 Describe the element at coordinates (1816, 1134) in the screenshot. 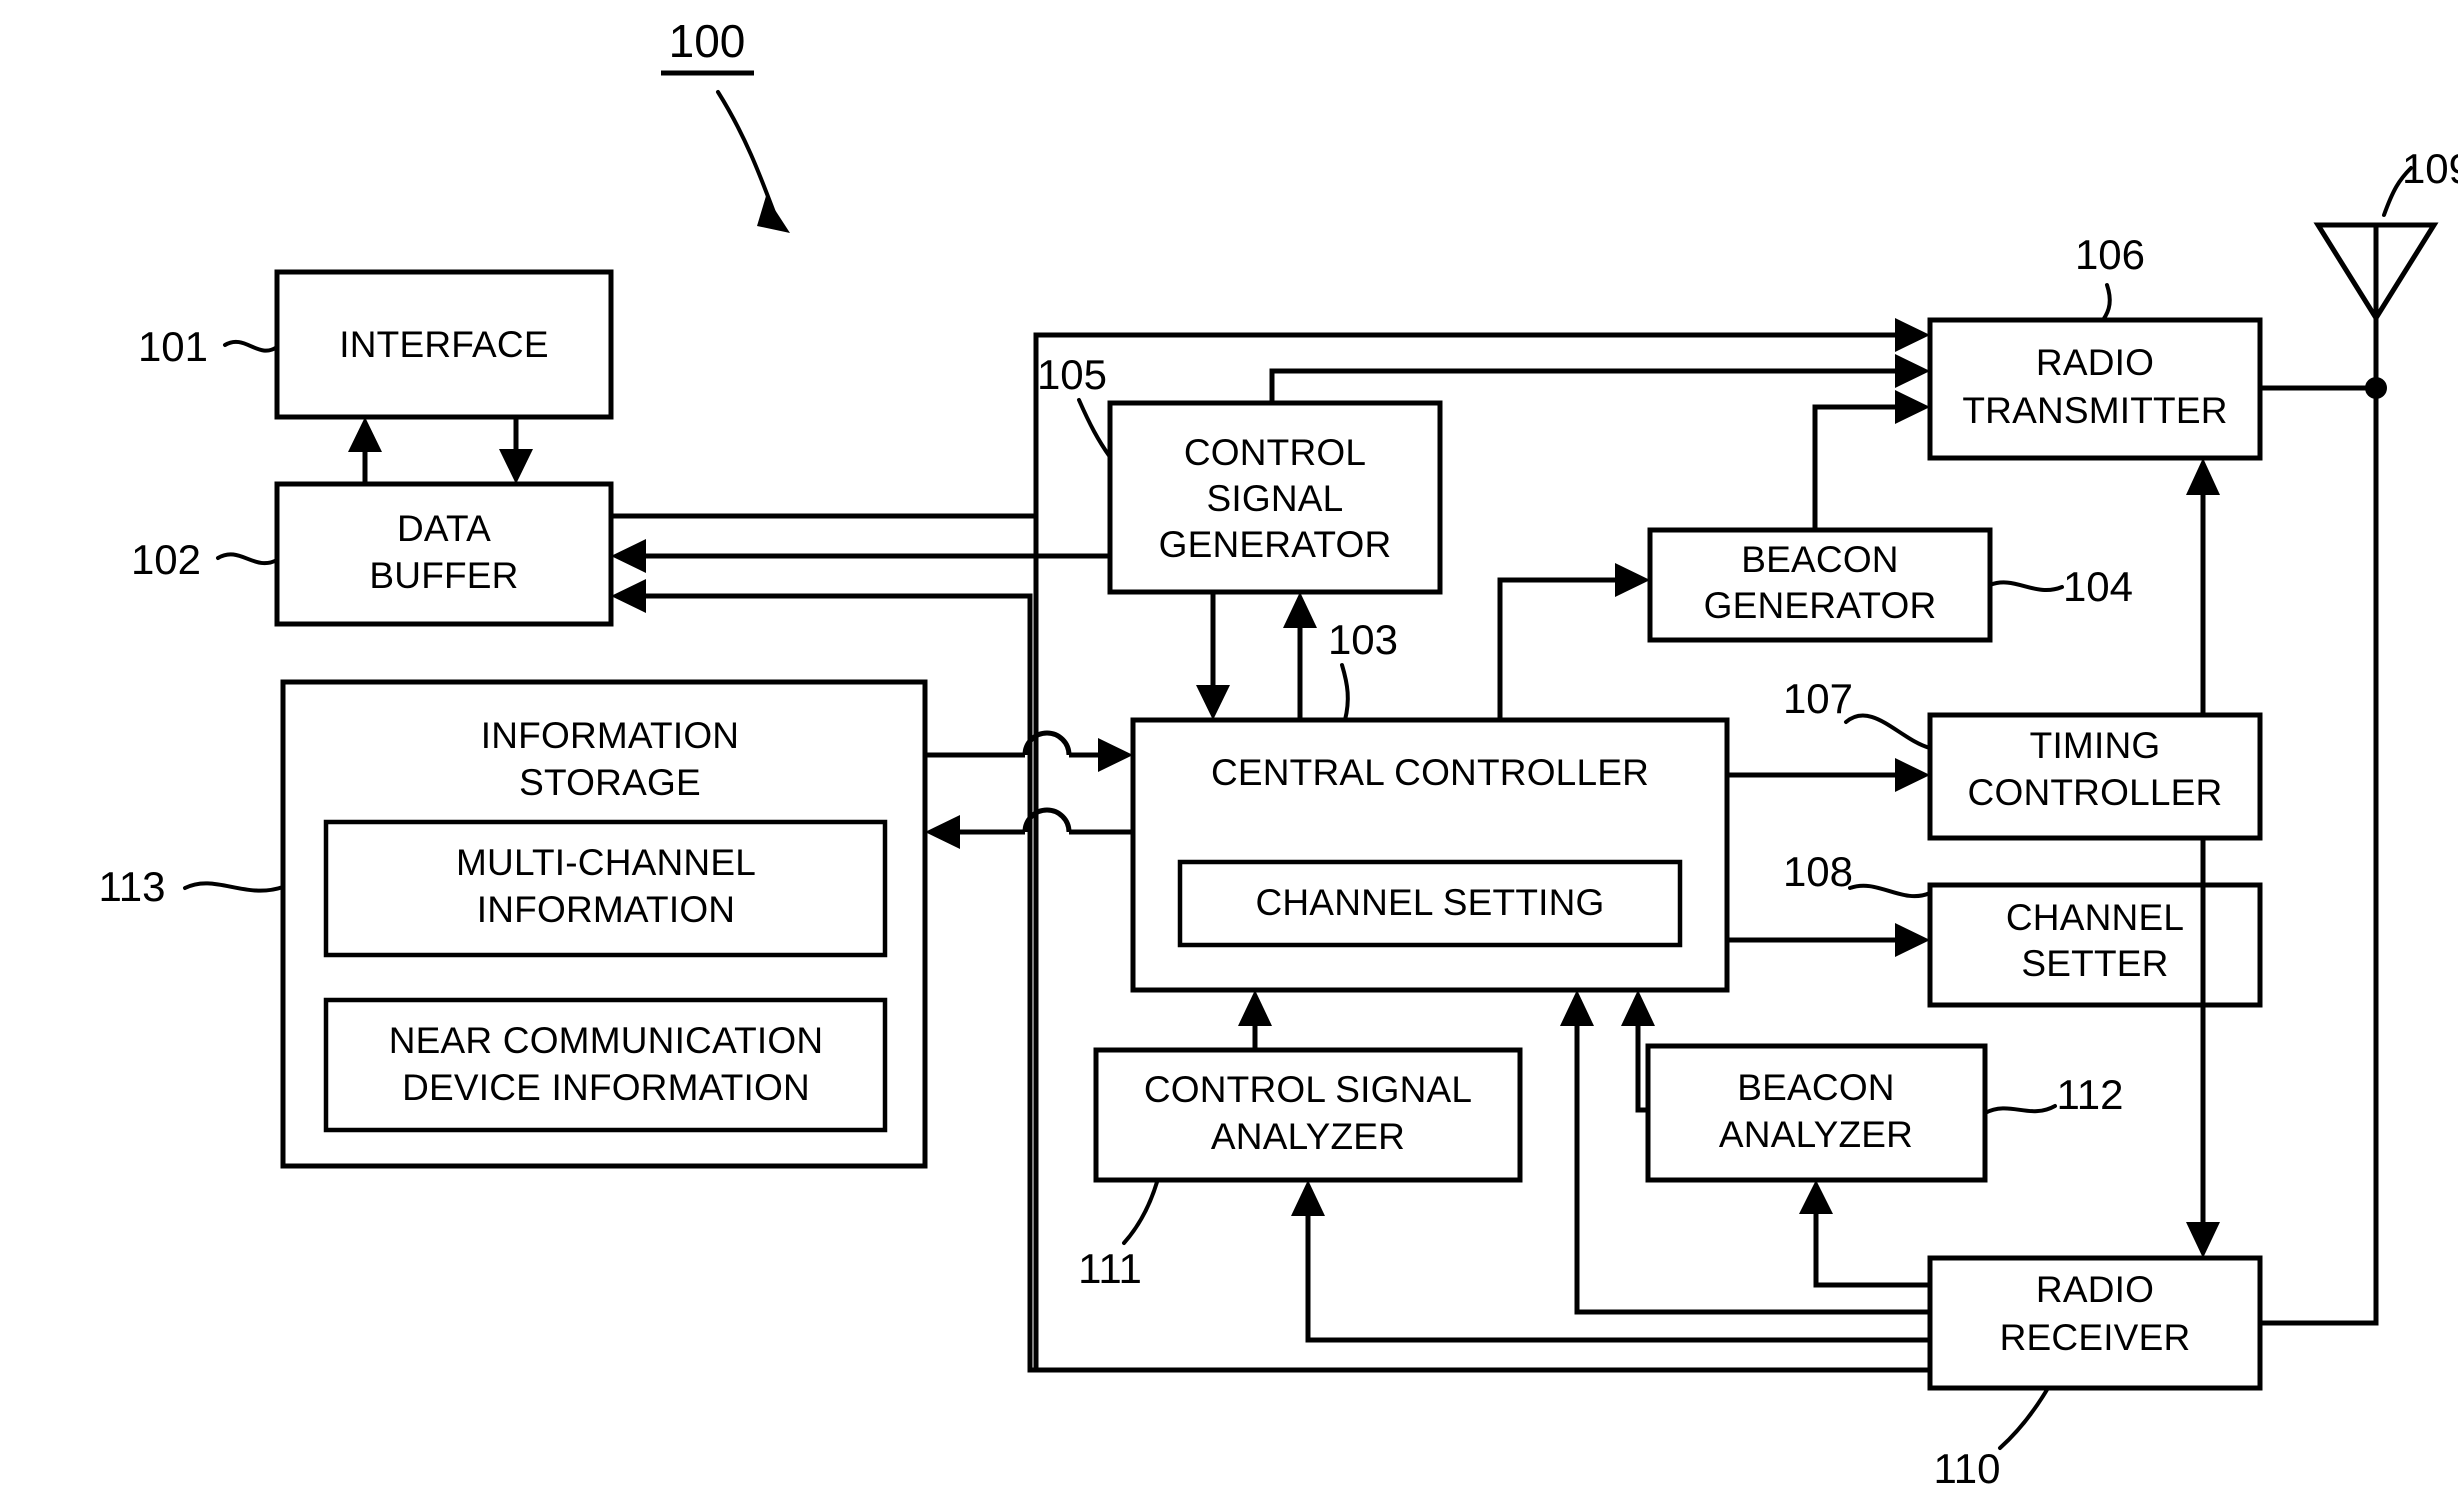

I see `label-beacon-analyzer-line2: ANALYZER` at that location.